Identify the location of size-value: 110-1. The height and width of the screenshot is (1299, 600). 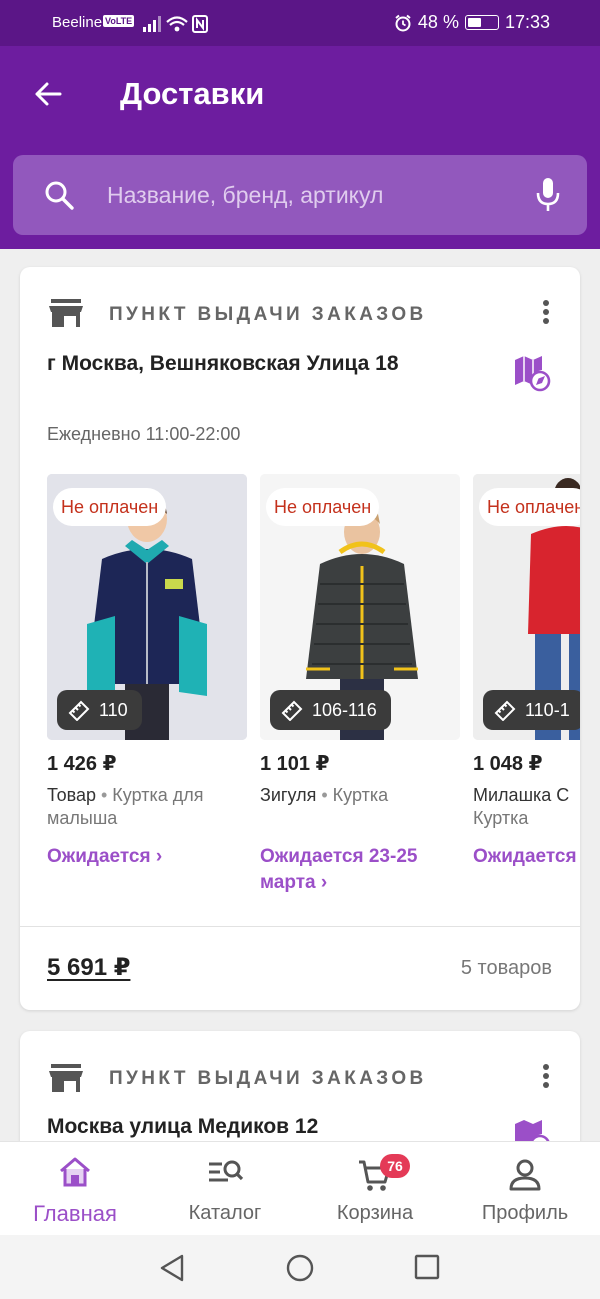
(547, 710).